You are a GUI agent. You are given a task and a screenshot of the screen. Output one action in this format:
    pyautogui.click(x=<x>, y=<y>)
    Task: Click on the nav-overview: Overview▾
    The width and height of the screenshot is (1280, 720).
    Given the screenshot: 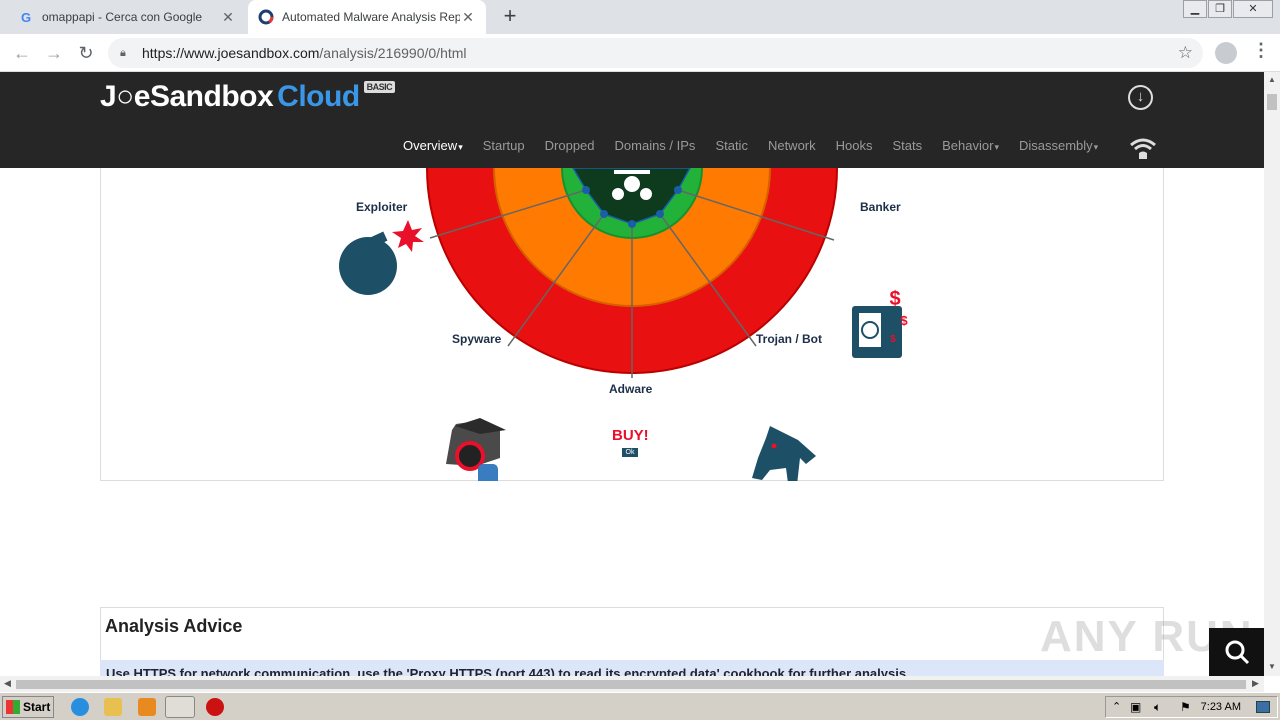 What is the action you would take?
    pyautogui.click(x=433, y=145)
    